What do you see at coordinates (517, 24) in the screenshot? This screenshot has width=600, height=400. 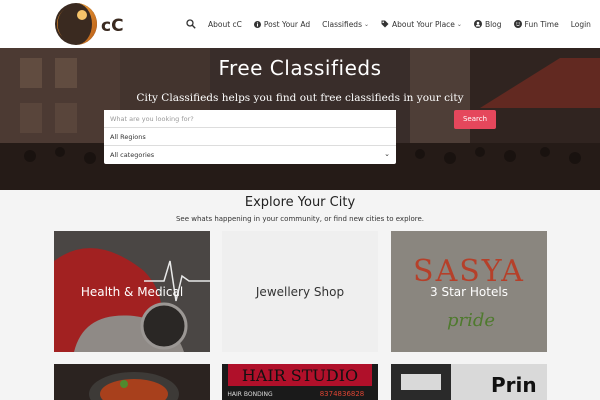 I see `smile-icon` at bounding box center [517, 24].